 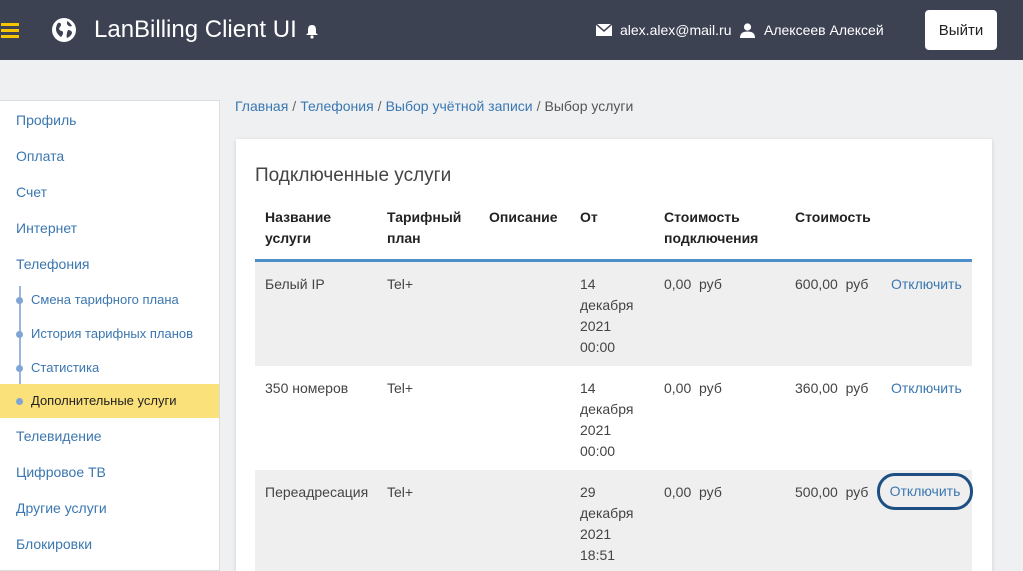 What do you see at coordinates (61, 508) in the screenshot?
I see `sidebar-item-other-services: Другие услуги` at bounding box center [61, 508].